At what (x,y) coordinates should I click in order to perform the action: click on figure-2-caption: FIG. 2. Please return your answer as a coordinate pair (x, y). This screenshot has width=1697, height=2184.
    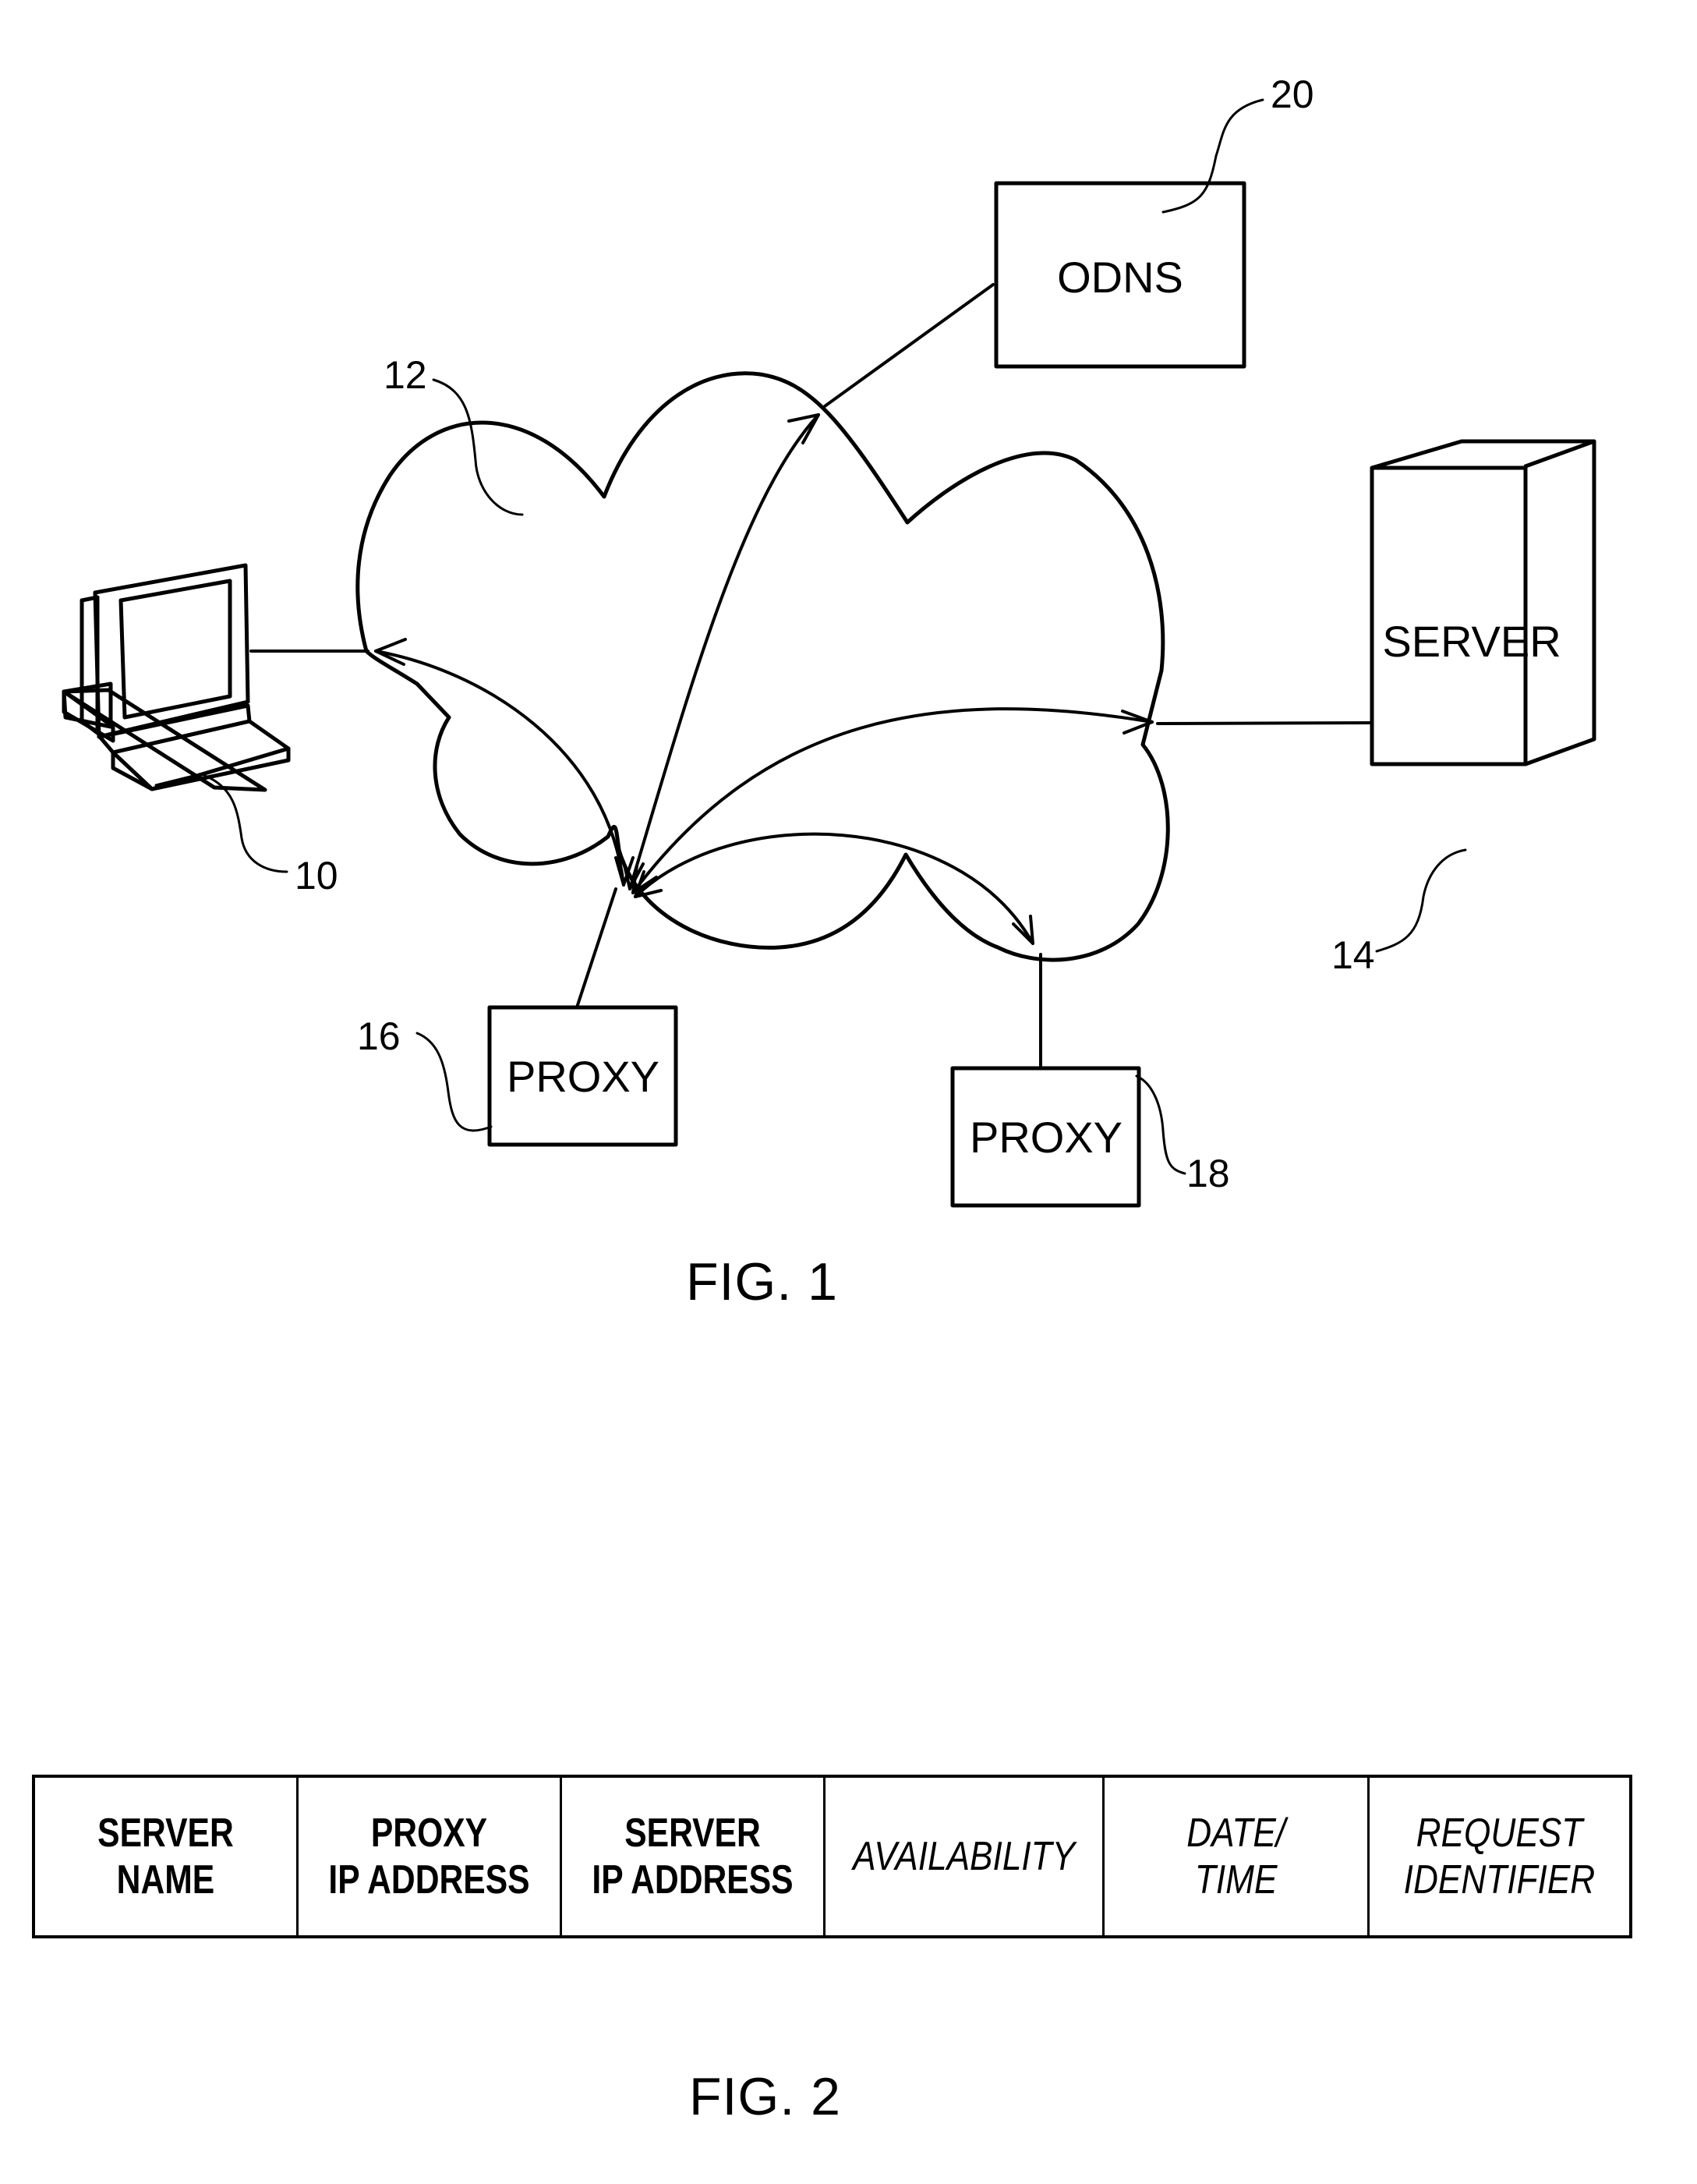
    Looking at the image, I should click on (765, 2096).